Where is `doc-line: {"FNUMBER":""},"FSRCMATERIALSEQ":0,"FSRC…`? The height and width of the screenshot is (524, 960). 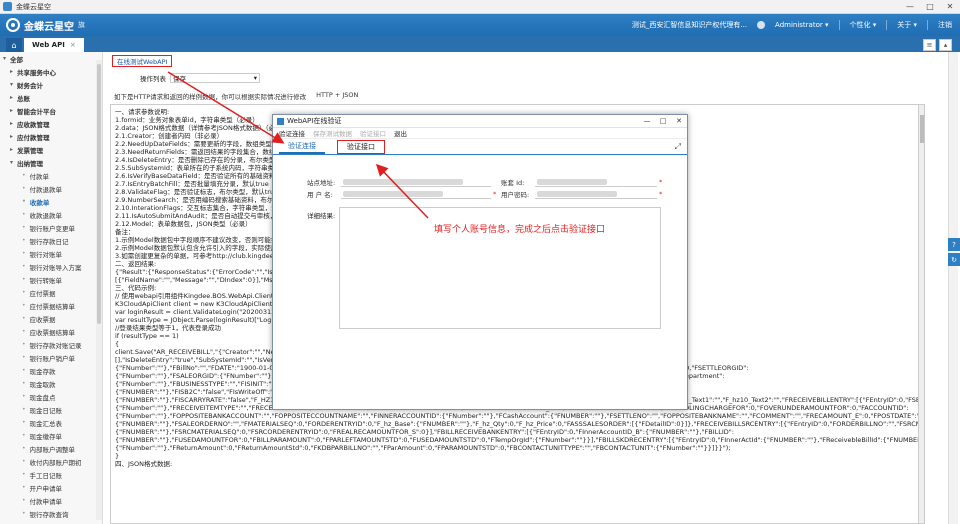 doc-line: {"FNUMBER":""},"FSRCMATERIALSEQ":0,"FSRC… is located at coordinates (424, 432).